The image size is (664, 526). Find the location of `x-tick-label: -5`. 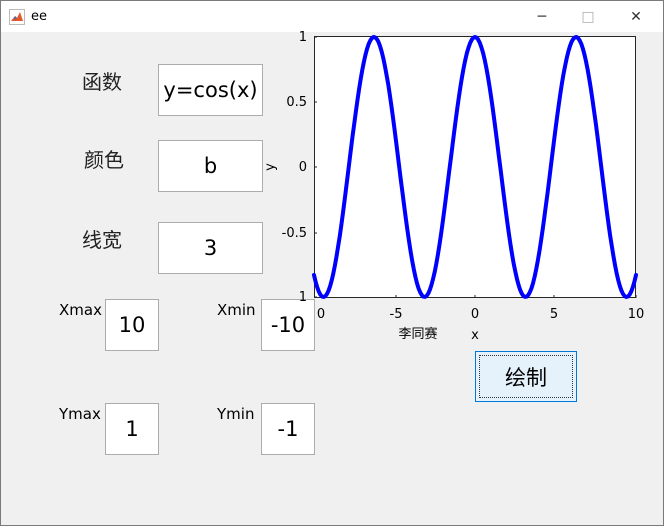

x-tick-label: -5 is located at coordinates (396, 314).